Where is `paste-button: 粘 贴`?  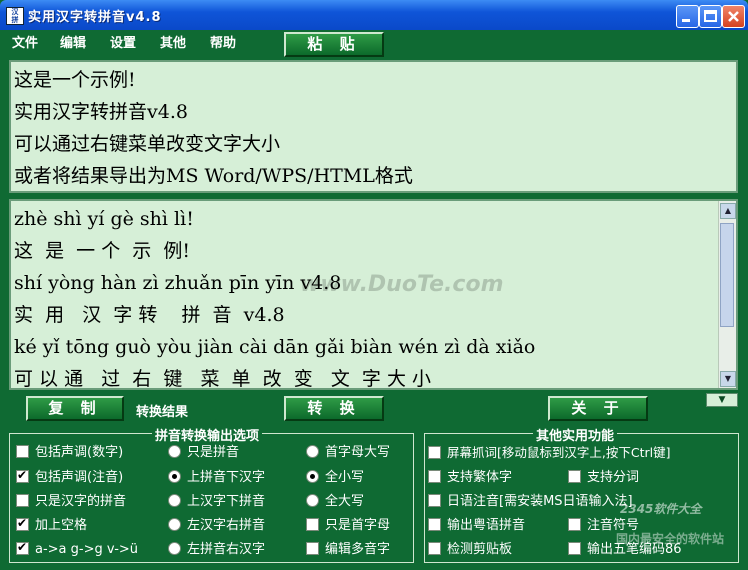 paste-button: 粘 贴 is located at coordinates (334, 44).